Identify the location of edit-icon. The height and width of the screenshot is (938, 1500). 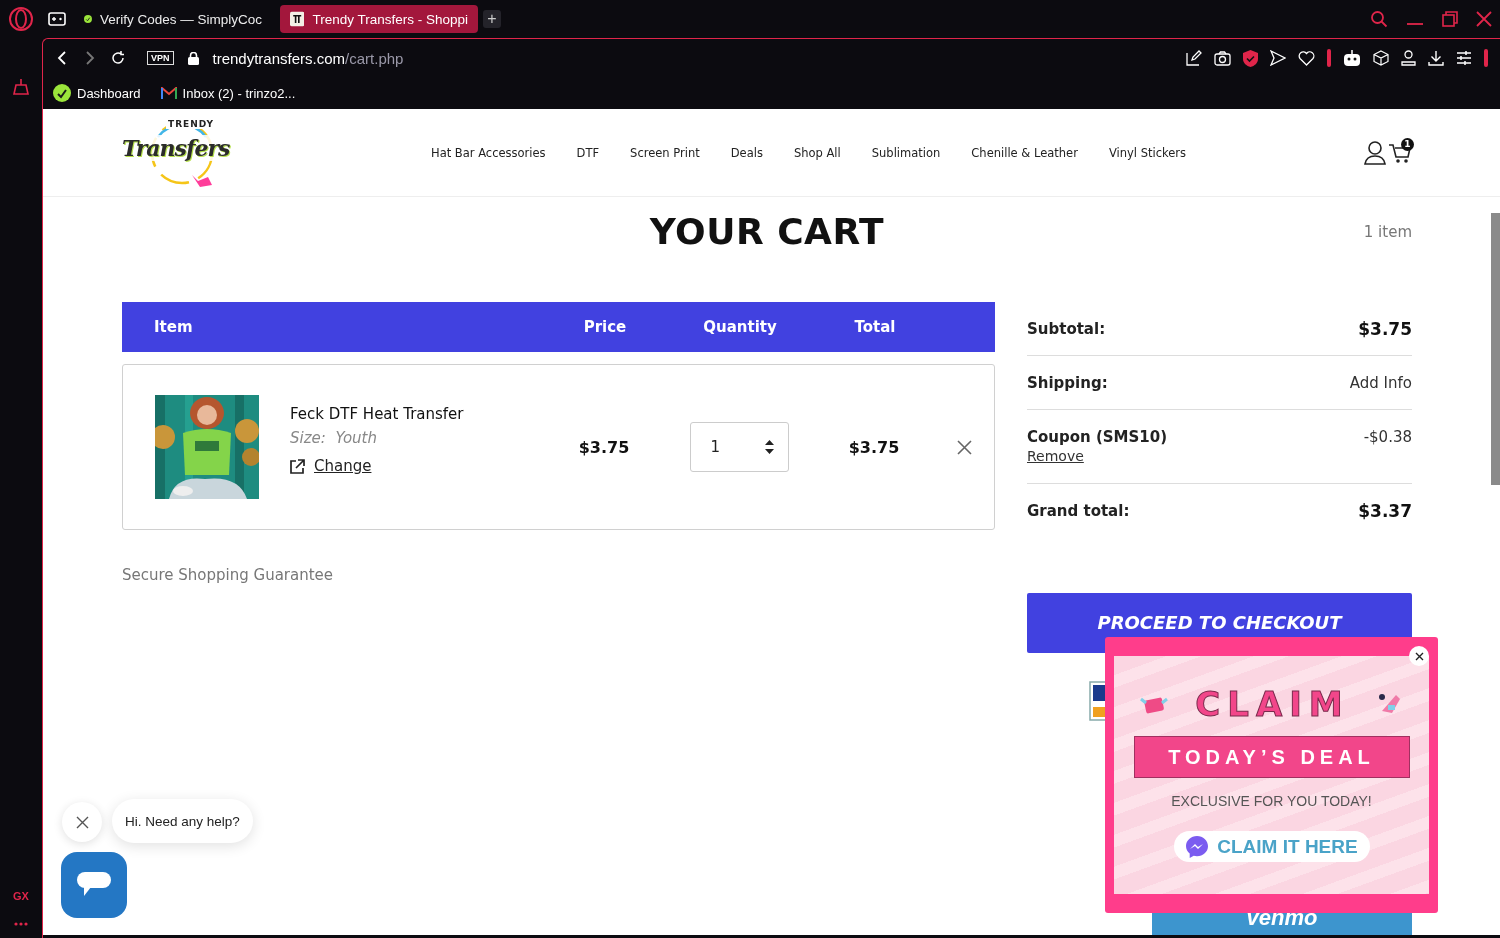
(1194, 58).